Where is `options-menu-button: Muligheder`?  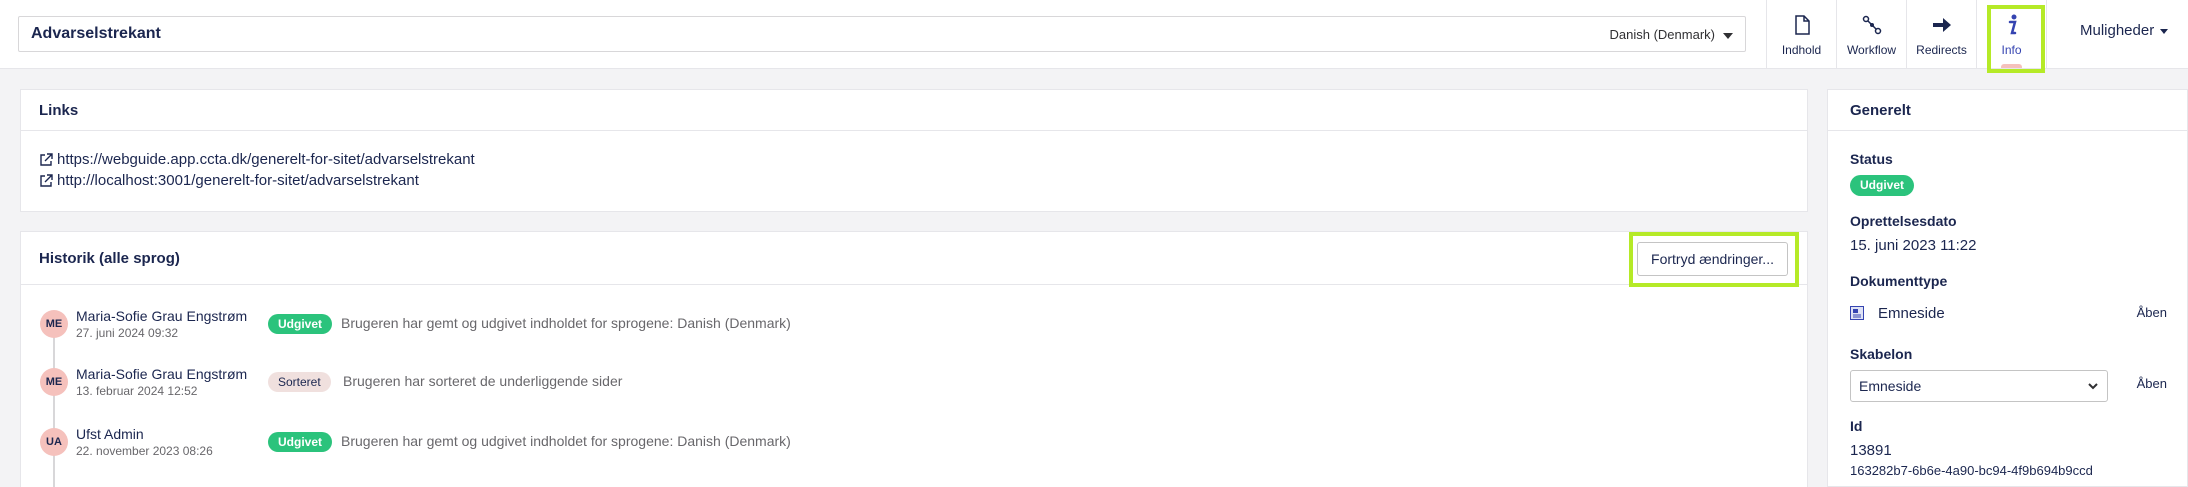
options-menu-button: Muligheder is located at coordinates (2124, 30).